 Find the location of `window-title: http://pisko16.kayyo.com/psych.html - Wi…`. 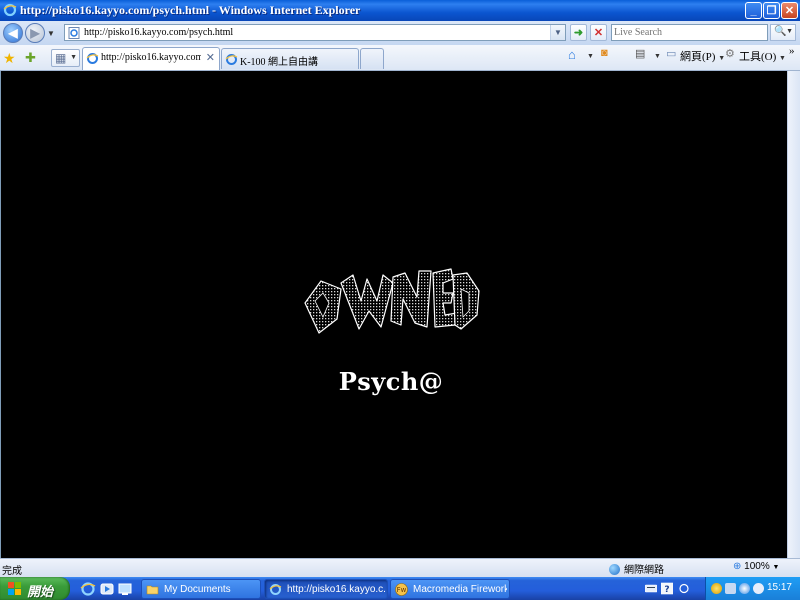

window-title: http://pisko16.kayyo.com/psych.html - Wi… is located at coordinates (190, 10).